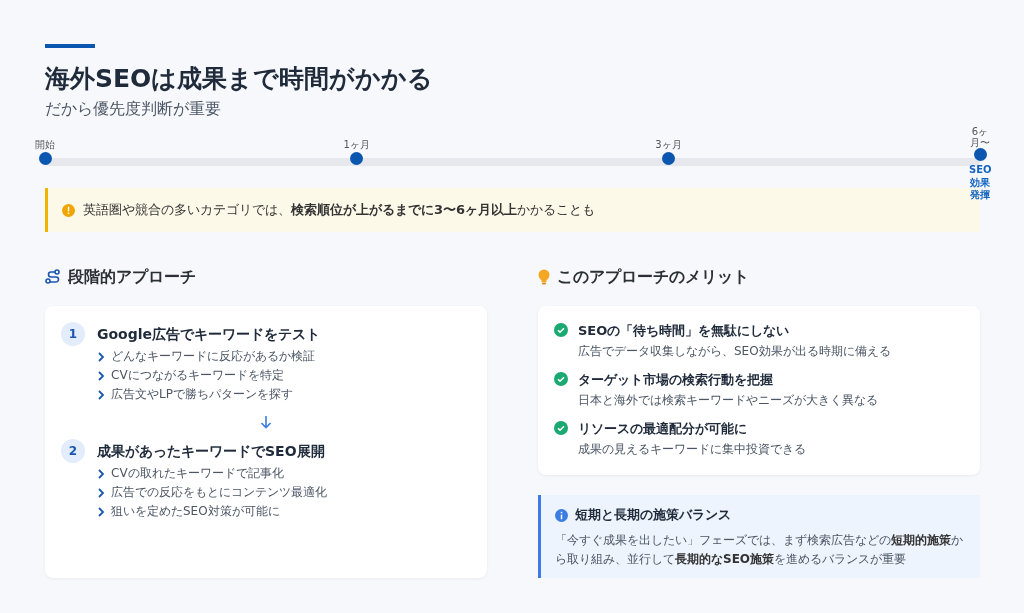  Describe the element at coordinates (202, 394) in the screenshot. I see `step-point: 広告文やLPで勝ちパターンを探す` at that location.